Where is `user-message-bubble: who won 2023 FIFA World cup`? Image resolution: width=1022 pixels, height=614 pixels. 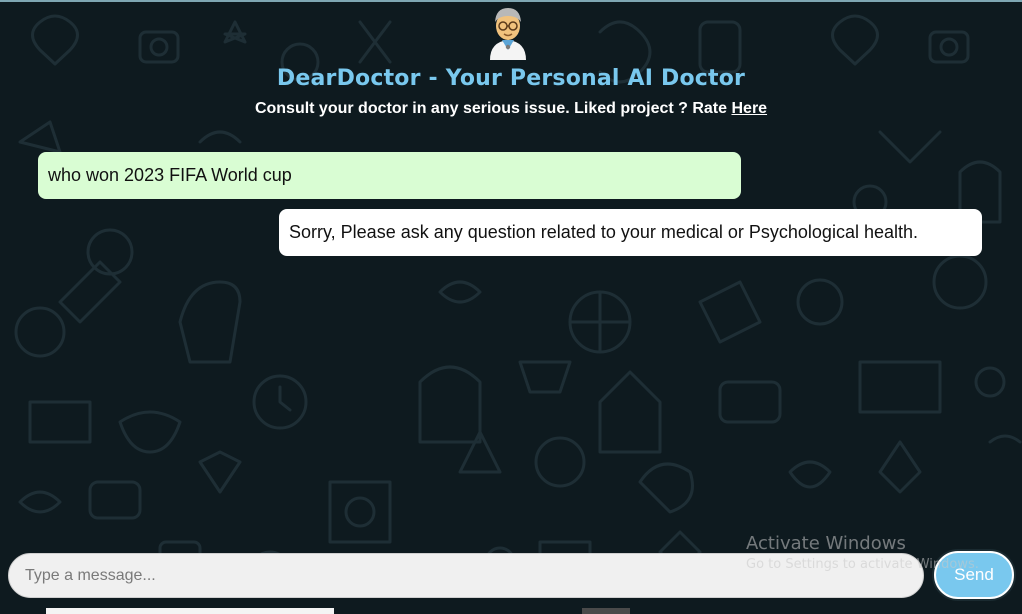
user-message-bubble: who won 2023 FIFA World cup is located at coordinates (389, 175).